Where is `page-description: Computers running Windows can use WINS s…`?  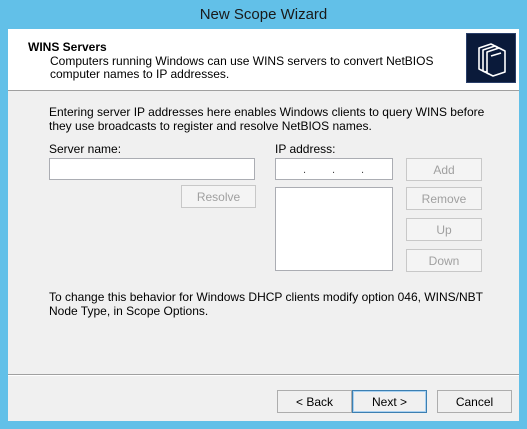
page-description: Computers running Windows can use WINS s… is located at coordinates (242, 67).